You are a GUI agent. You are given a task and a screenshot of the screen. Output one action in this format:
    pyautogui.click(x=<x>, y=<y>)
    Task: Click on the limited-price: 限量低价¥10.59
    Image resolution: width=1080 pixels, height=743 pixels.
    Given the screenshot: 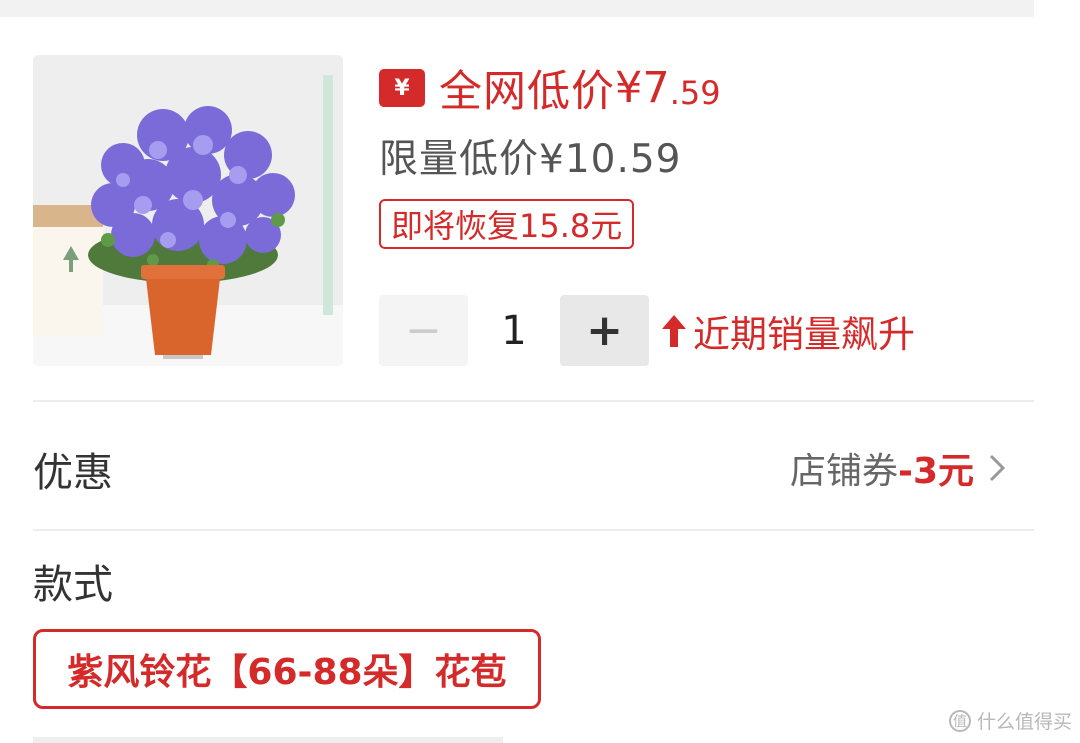 What is the action you would take?
    pyautogui.click(x=530, y=159)
    